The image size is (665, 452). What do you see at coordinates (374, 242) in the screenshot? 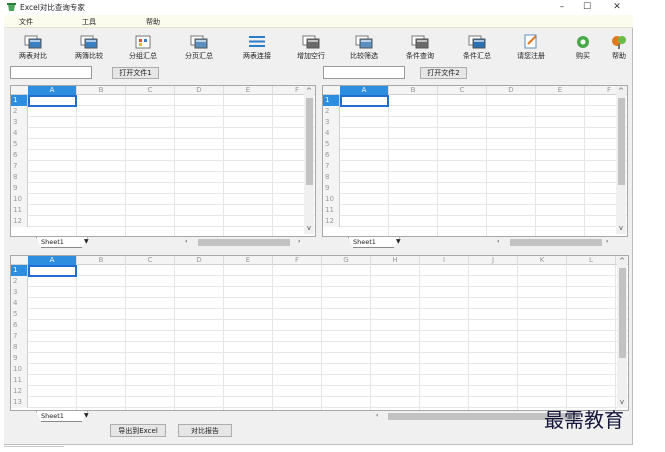
I see `grid2-sheet-tab: Sheet1` at bounding box center [374, 242].